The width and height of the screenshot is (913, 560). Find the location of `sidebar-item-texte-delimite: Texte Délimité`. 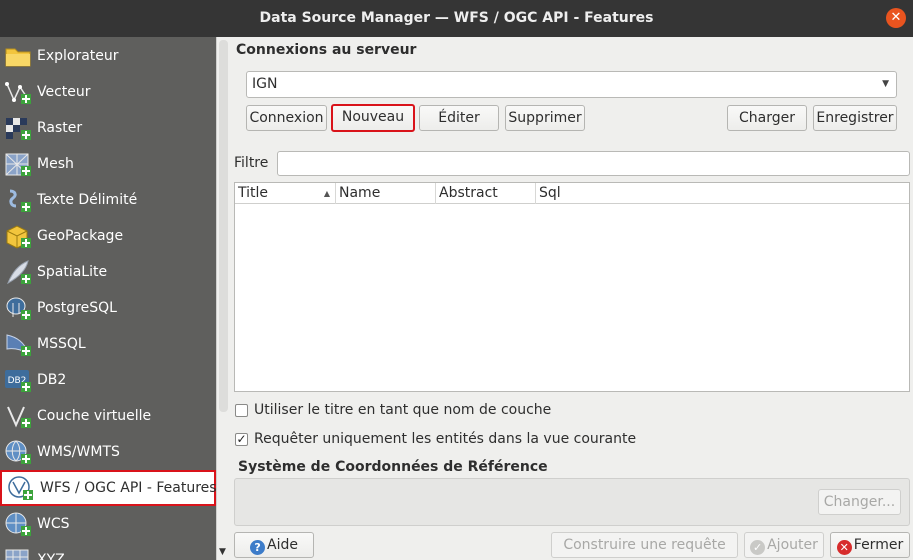

sidebar-item-texte-delimite: Texte Délimité is located at coordinates (108, 200).